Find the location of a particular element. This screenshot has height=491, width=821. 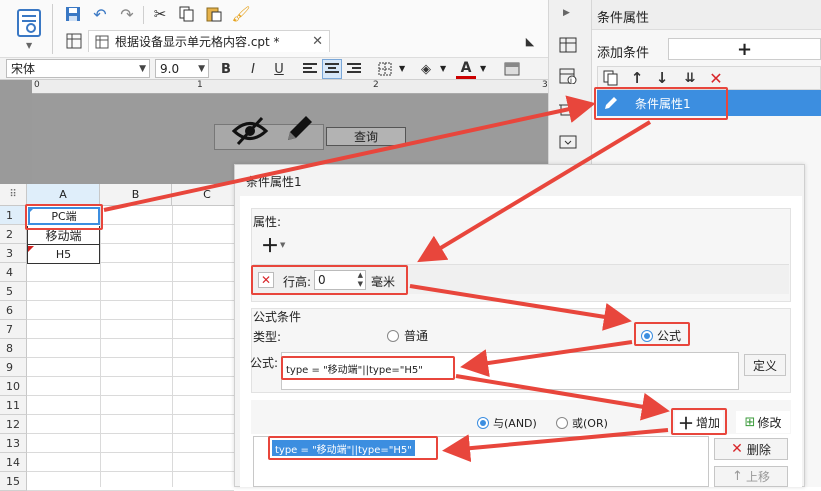

arrow-rowheight-to-formula is located at coordinates (520, 307).